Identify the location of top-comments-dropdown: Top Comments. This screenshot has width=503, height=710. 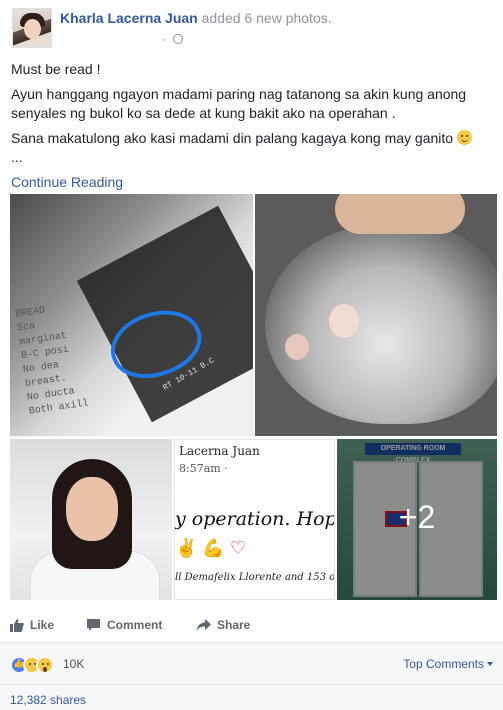
(448, 664).